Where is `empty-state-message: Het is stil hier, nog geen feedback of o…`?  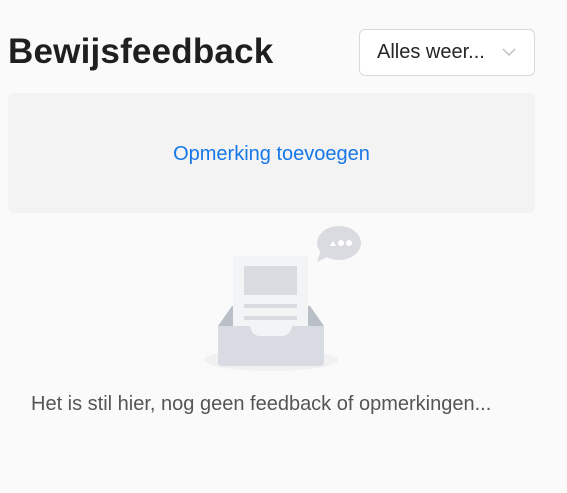 empty-state-message: Het is stil hier, nog geen feedback of o… is located at coordinates (261, 404).